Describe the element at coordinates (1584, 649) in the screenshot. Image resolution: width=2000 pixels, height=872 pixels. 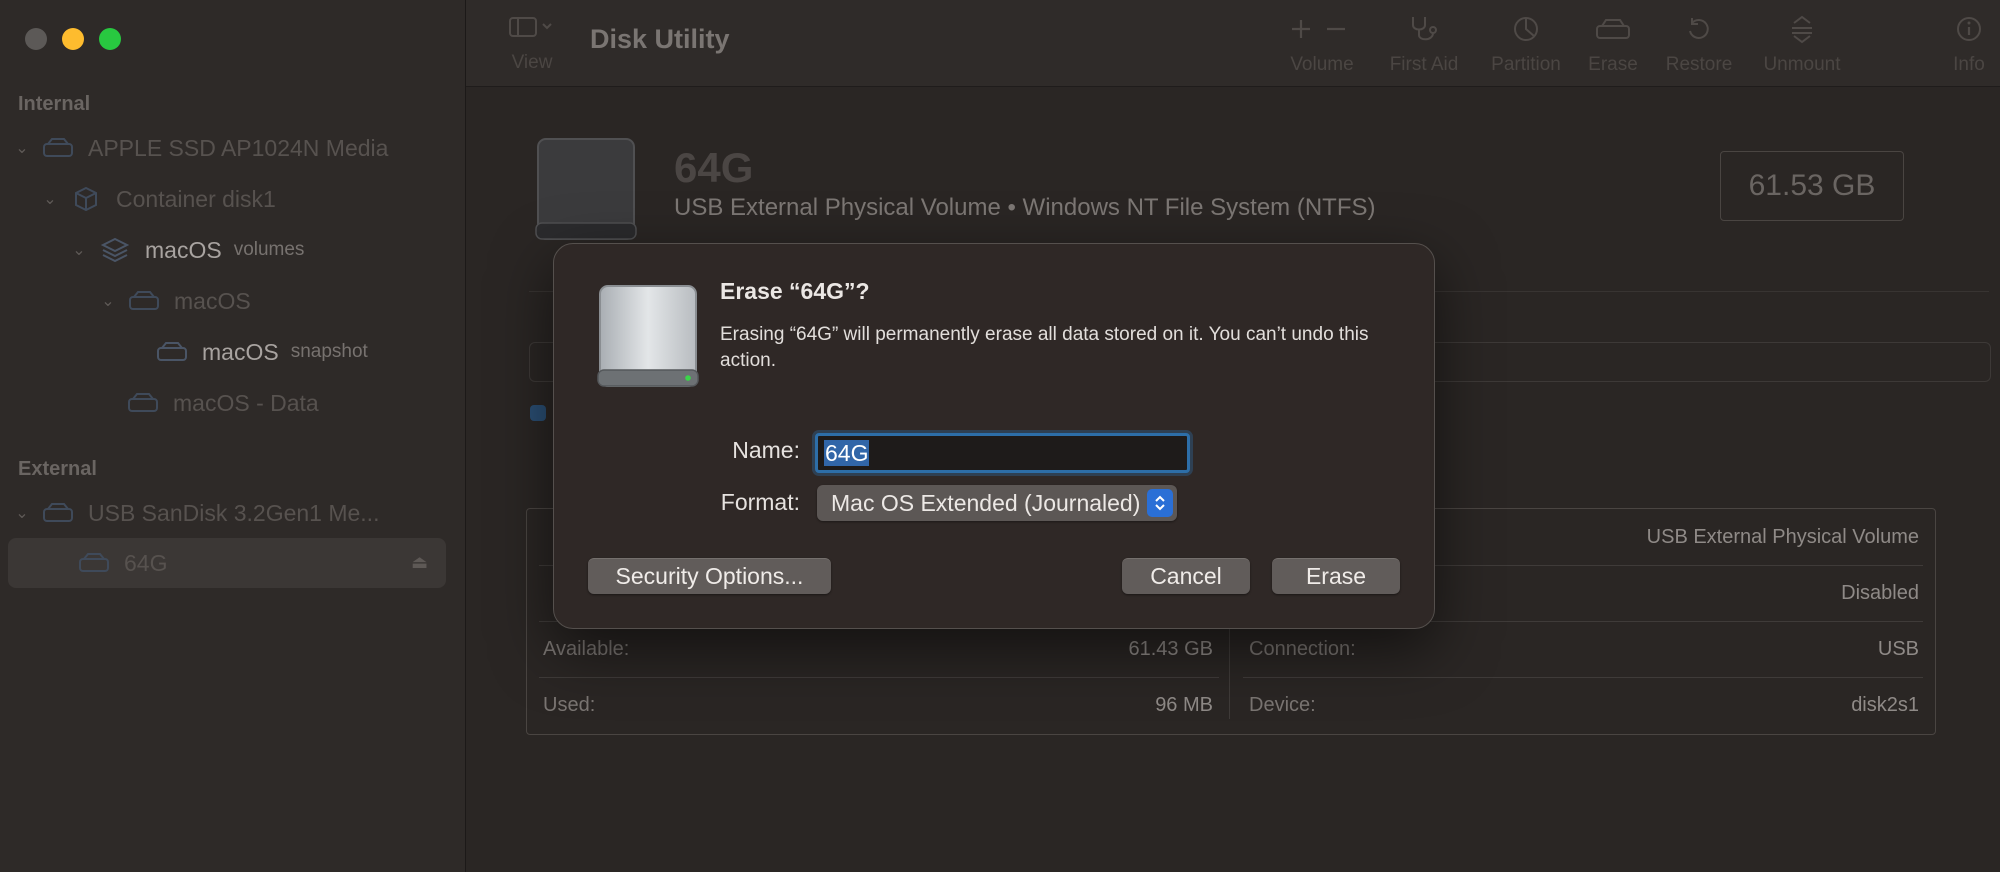
I see `info-row-connection: Connection: USB` at that location.